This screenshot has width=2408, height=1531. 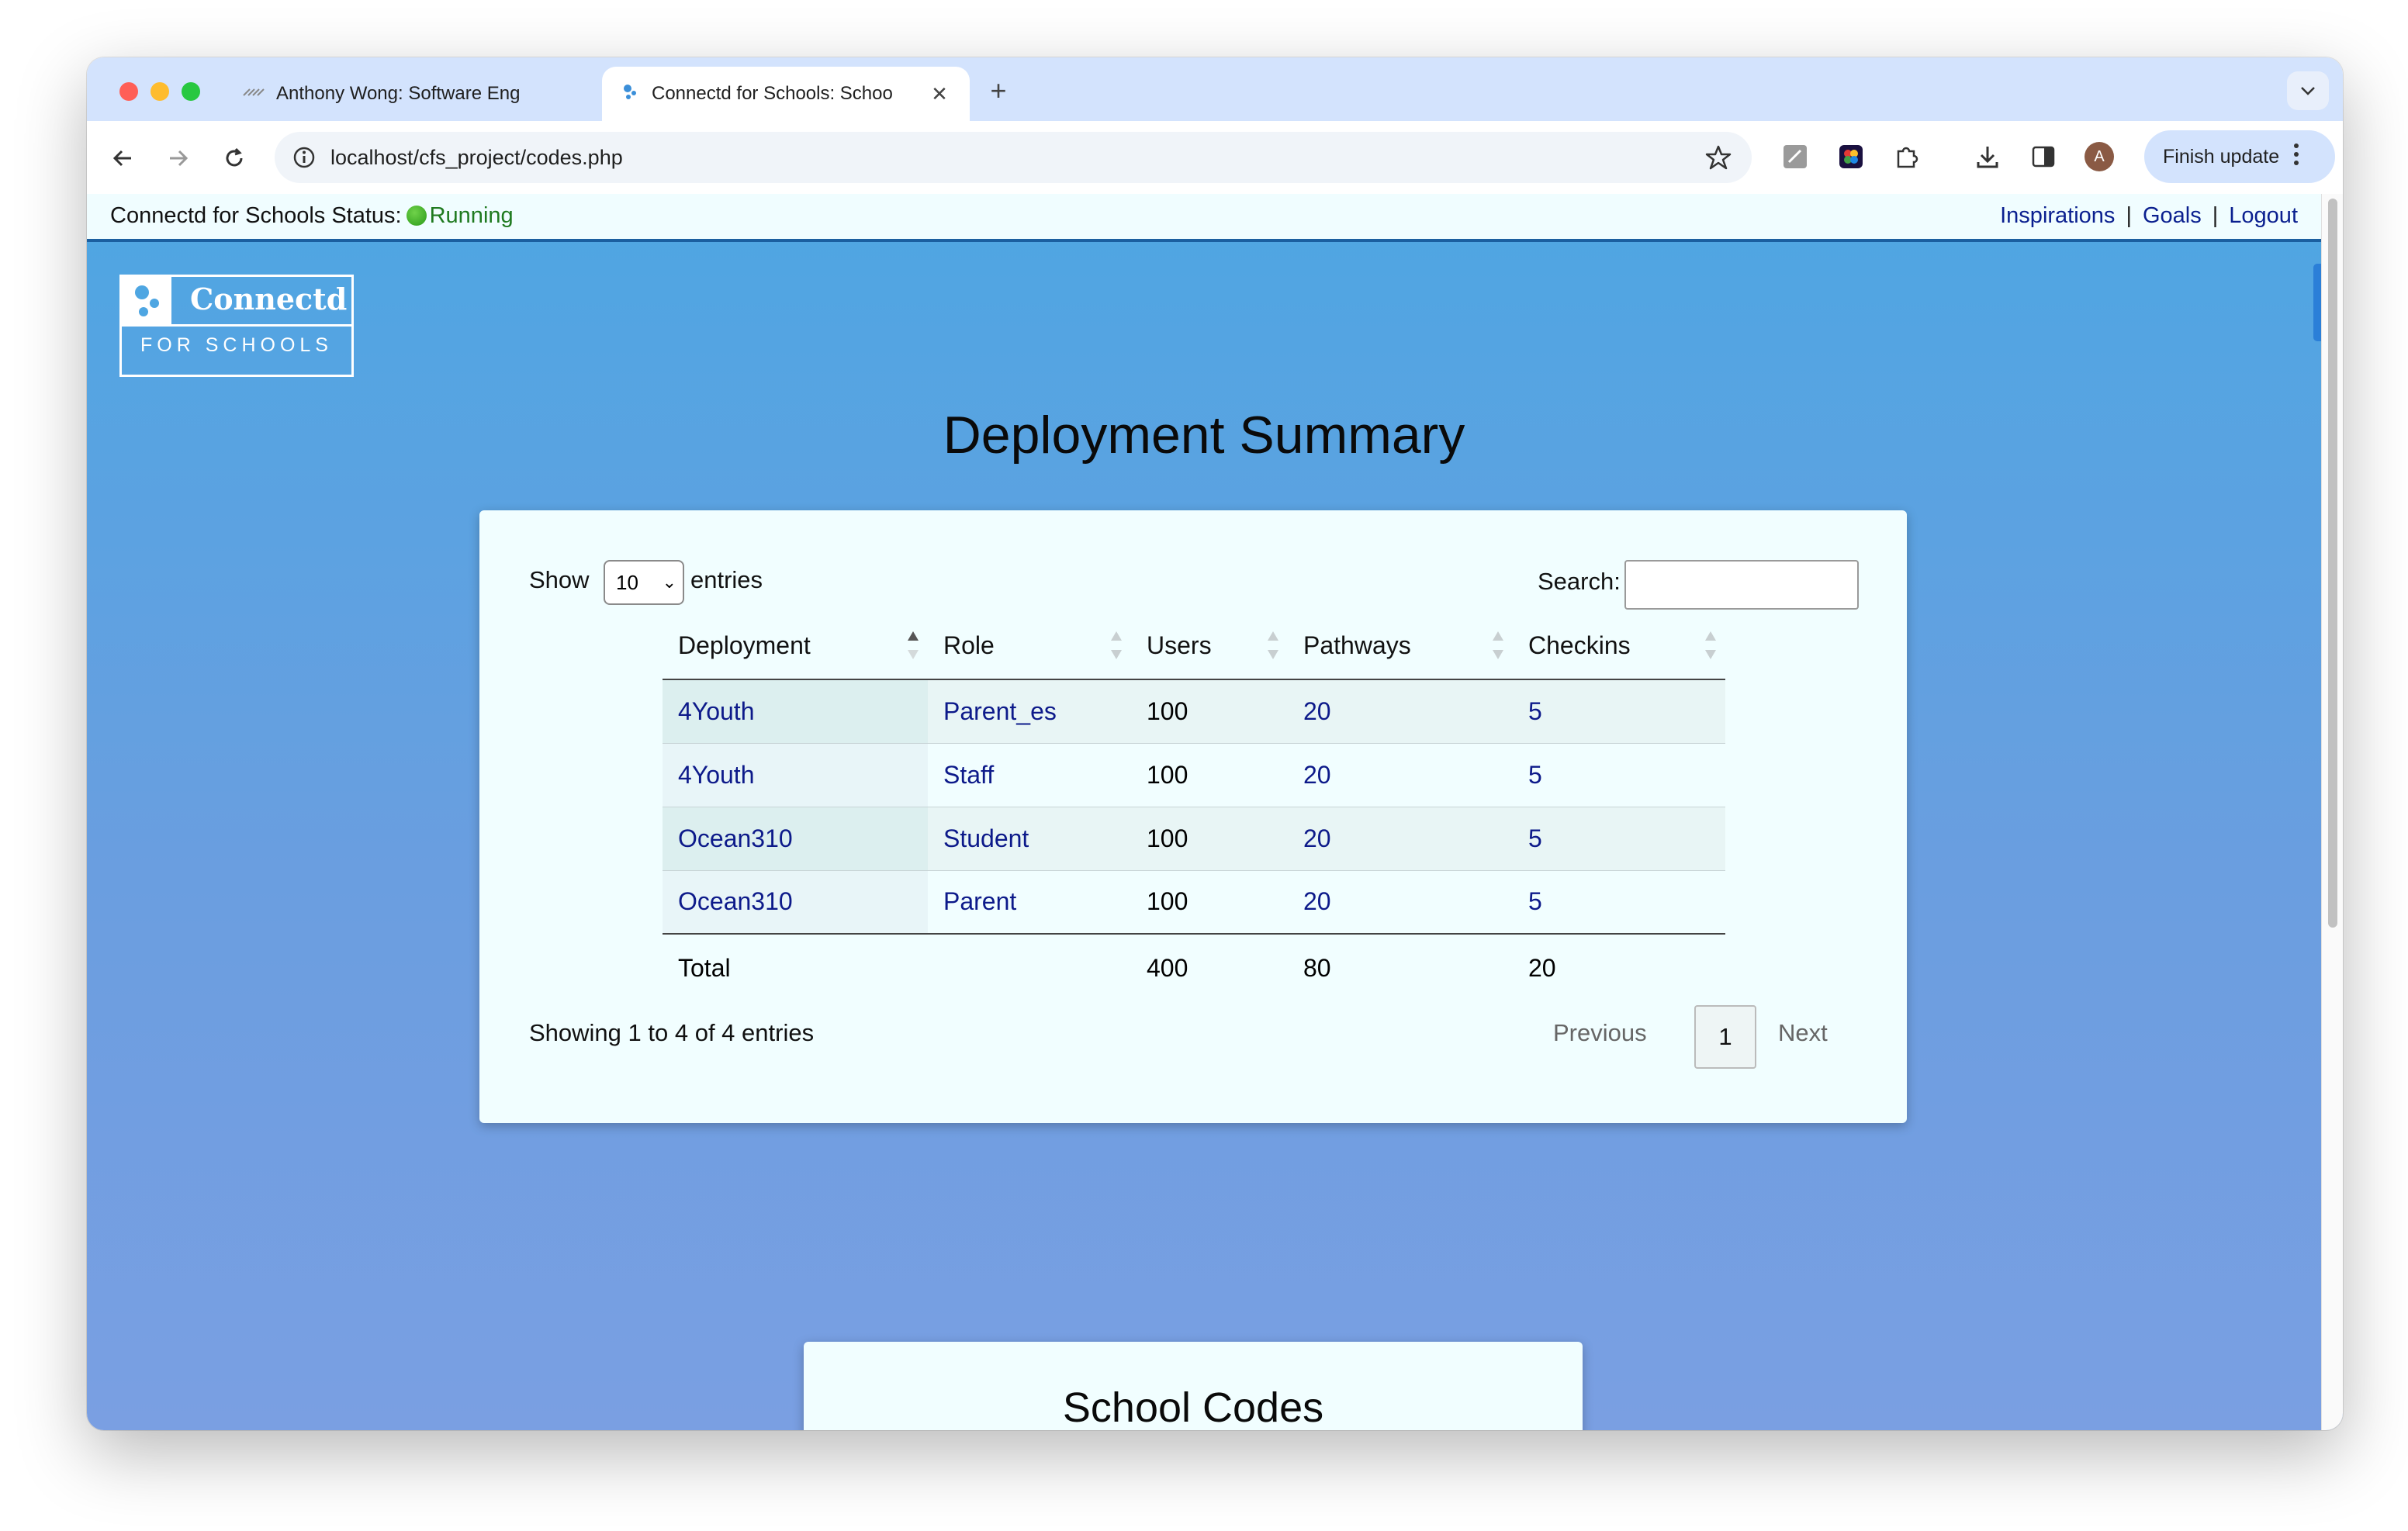 What do you see at coordinates (773, 93) in the screenshot?
I see `tab-title: Connectd for Schools: Schoo` at bounding box center [773, 93].